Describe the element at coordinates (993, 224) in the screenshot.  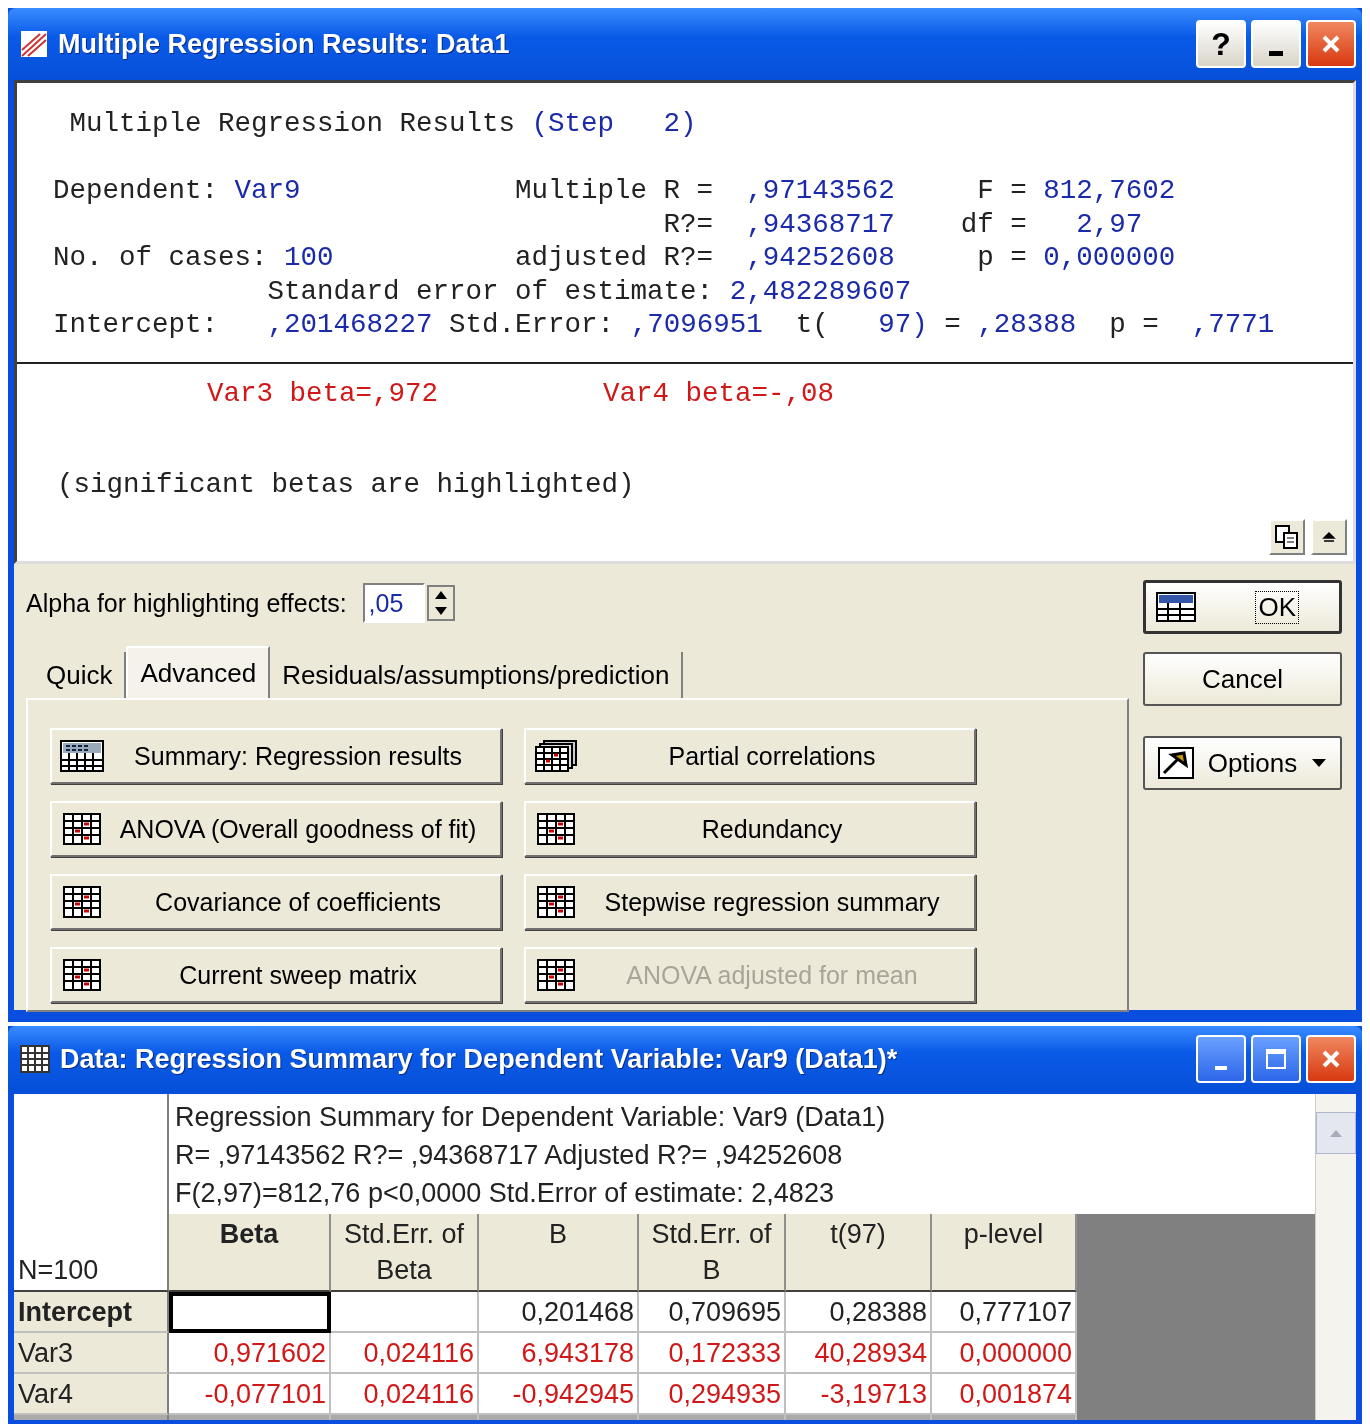
I see `report-label: df =` at that location.